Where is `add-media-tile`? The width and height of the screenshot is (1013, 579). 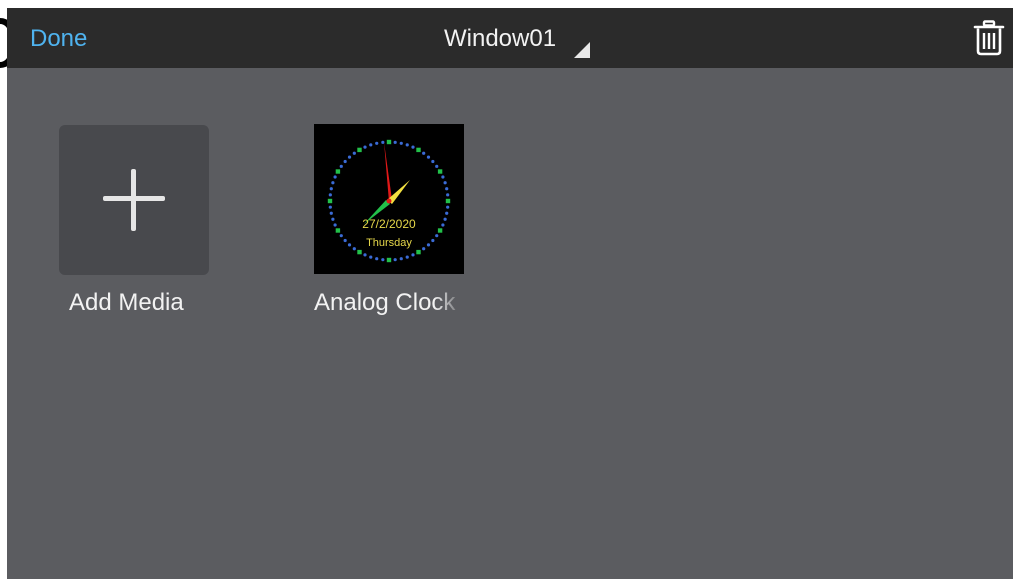 add-media-tile is located at coordinates (134, 200).